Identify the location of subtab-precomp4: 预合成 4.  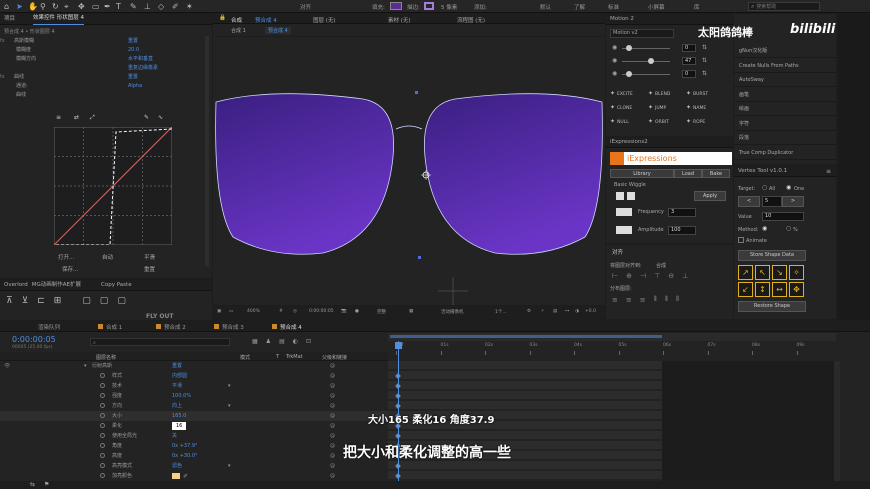
(278, 30).